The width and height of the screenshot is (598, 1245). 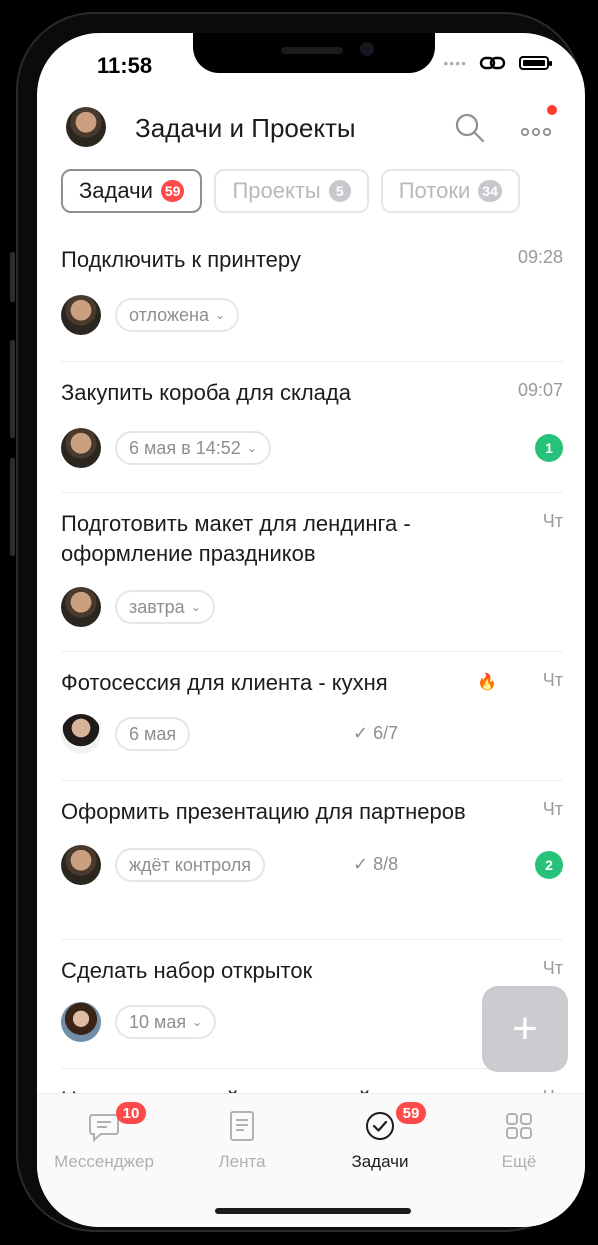 I want to click on add-task-button: +, so click(x=525, y=1029).